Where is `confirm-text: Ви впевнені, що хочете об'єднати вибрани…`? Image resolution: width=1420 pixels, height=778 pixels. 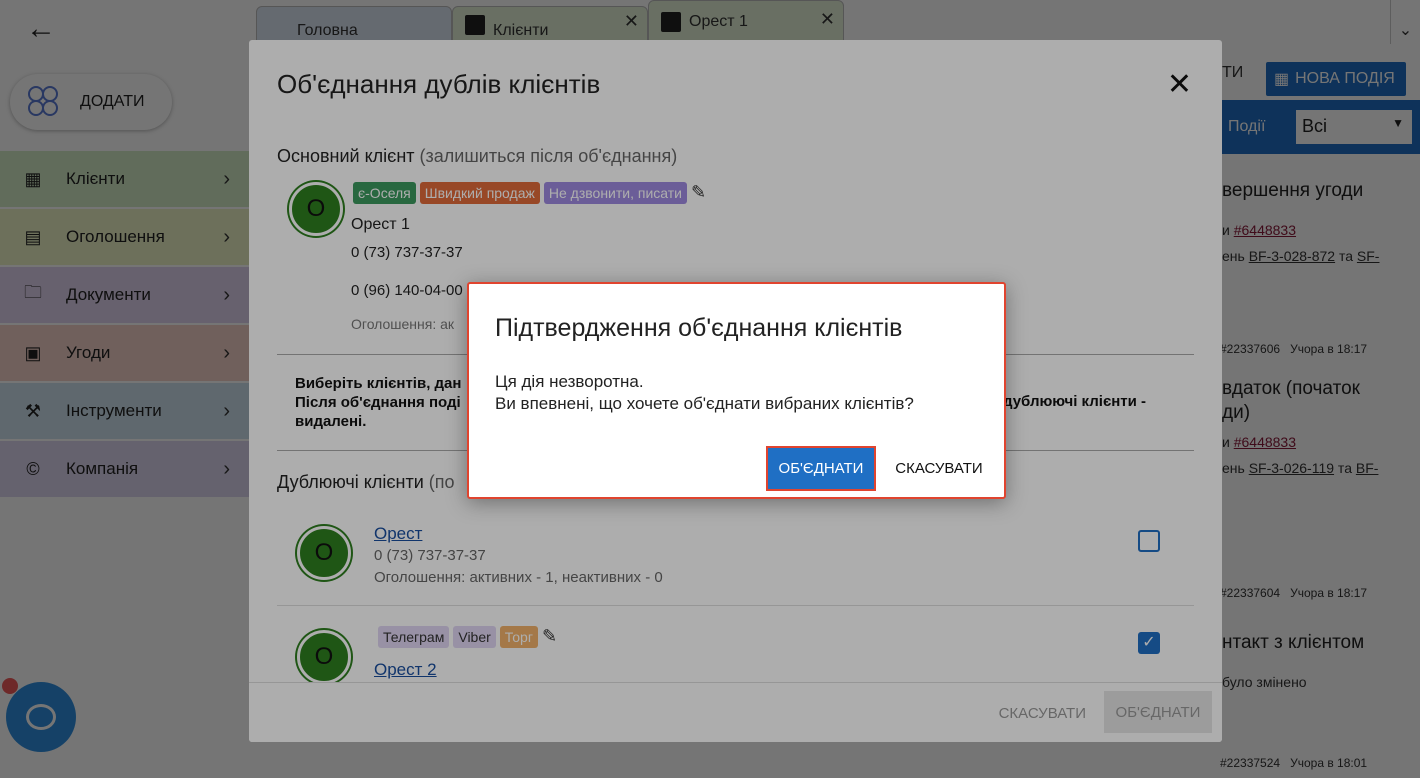
confirm-text: Ви впевнені, що хочете об'єднати вибрани… is located at coordinates (704, 403).